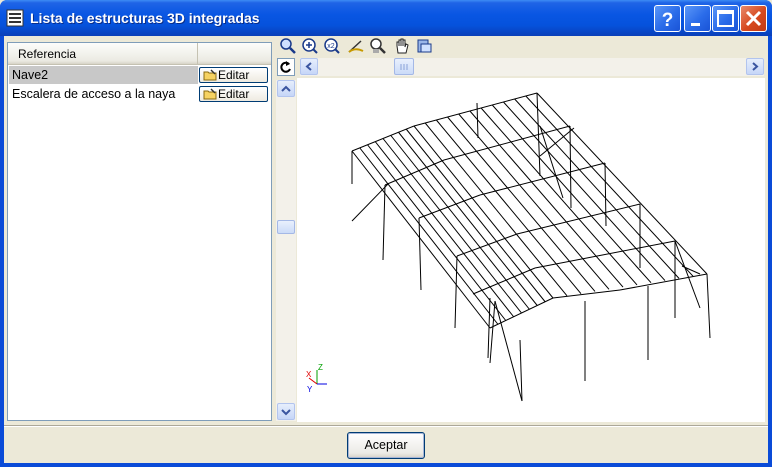 The width and height of the screenshot is (772, 467). I want to click on chevron-right-icon, so click(755, 66).